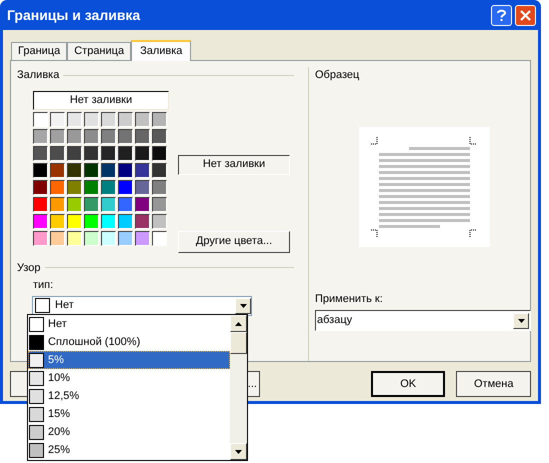 The width and height of the screenshot is (549, 463). What do you see at coordinates (129, 450) in the screenshot?
I see `pattern-option: 25%` at bounding box center [129, 450].